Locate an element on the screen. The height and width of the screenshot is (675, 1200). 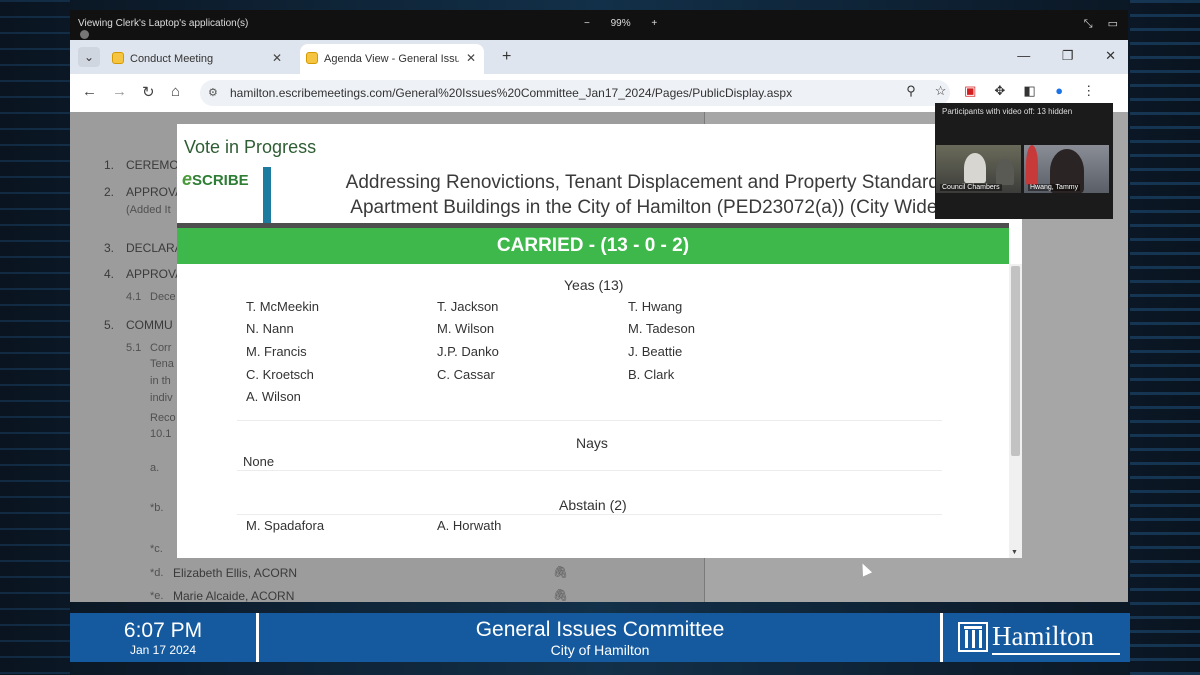
clock-time: 6:07 PM is located at coordinates (163, 630).